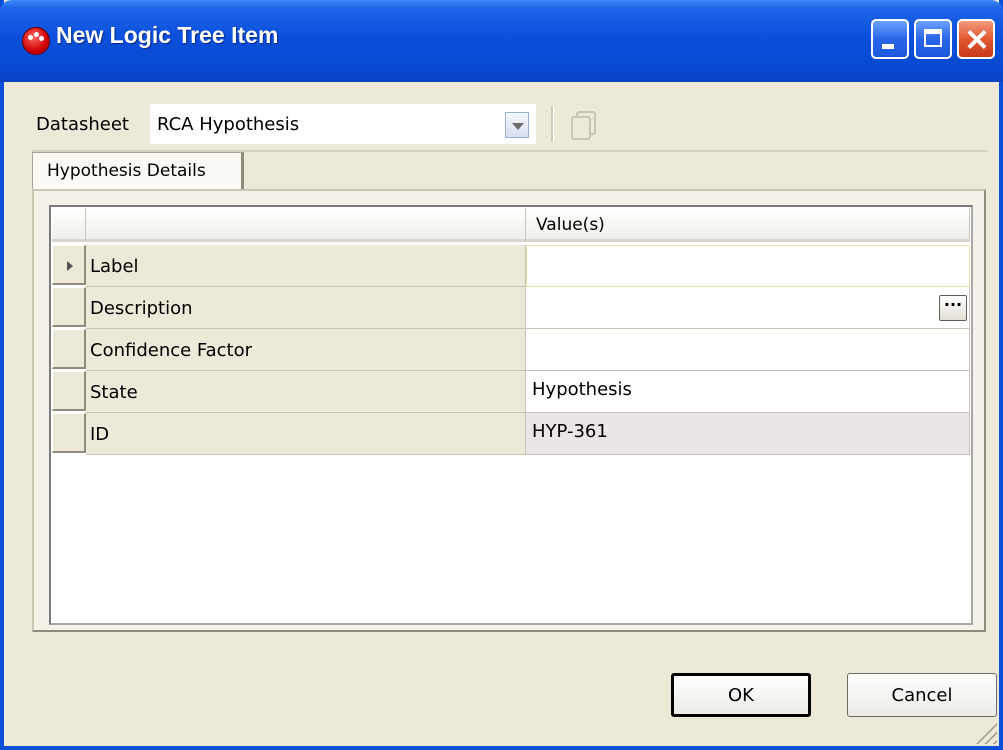  Describe the element at coordinates (306, 308) in the screenshot. I see `field-label-cell: Description` at that location.